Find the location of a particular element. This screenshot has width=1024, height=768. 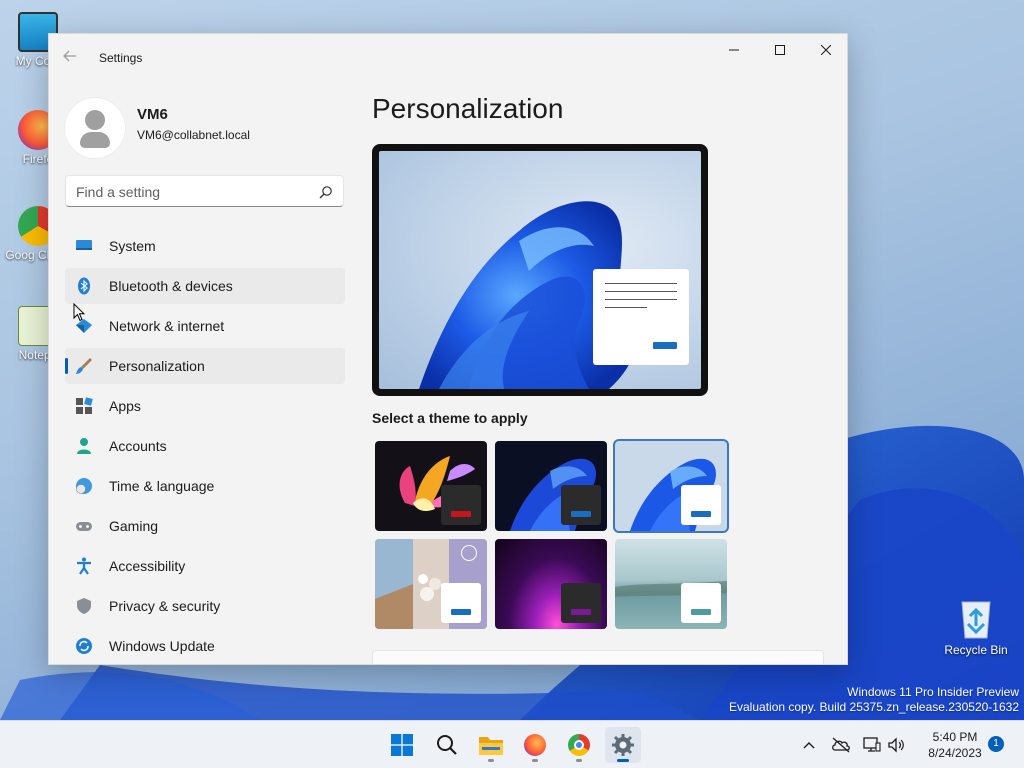

windows-update-icon is located at coordinates (84, 646).